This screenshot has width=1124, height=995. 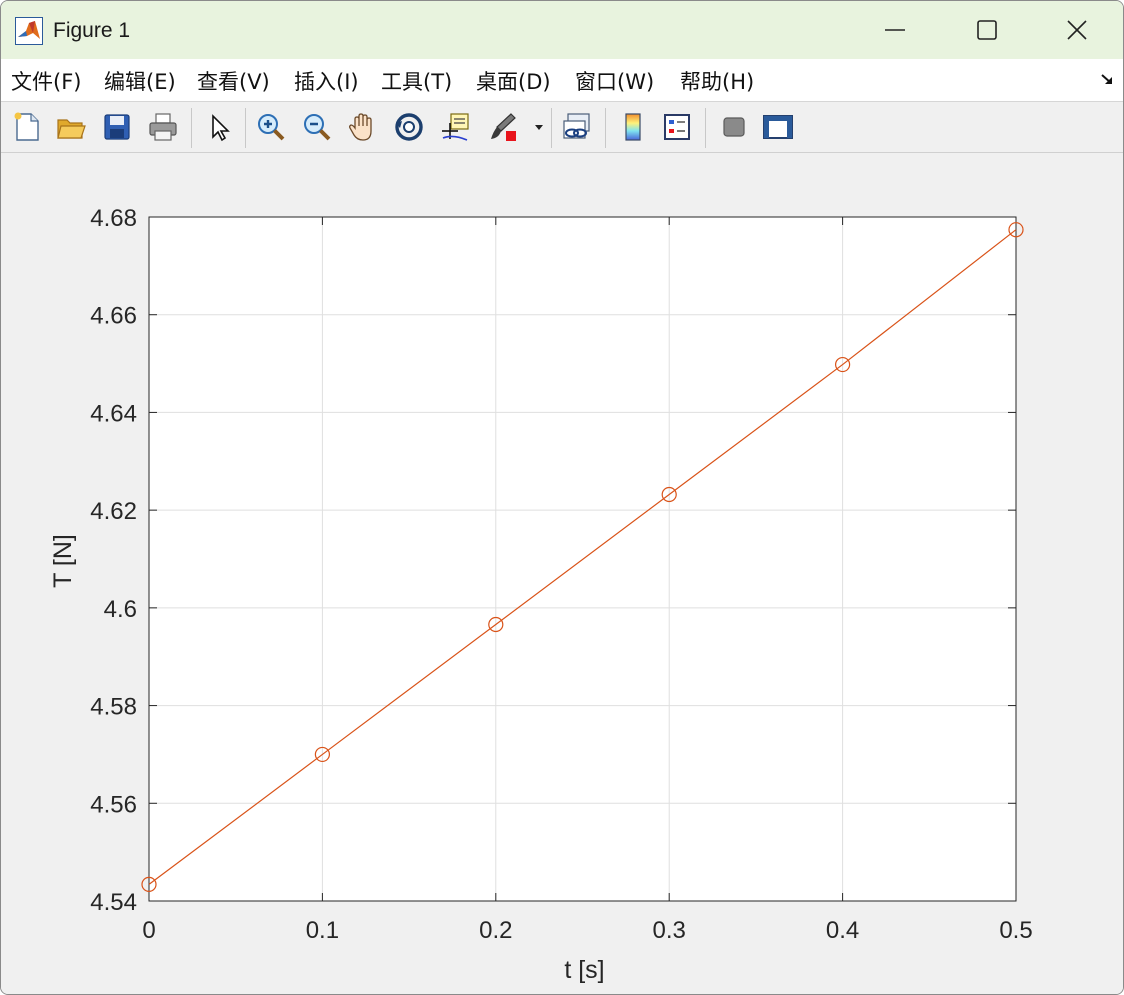 I want to click on open-file-icon, so click(x=71, y=129).